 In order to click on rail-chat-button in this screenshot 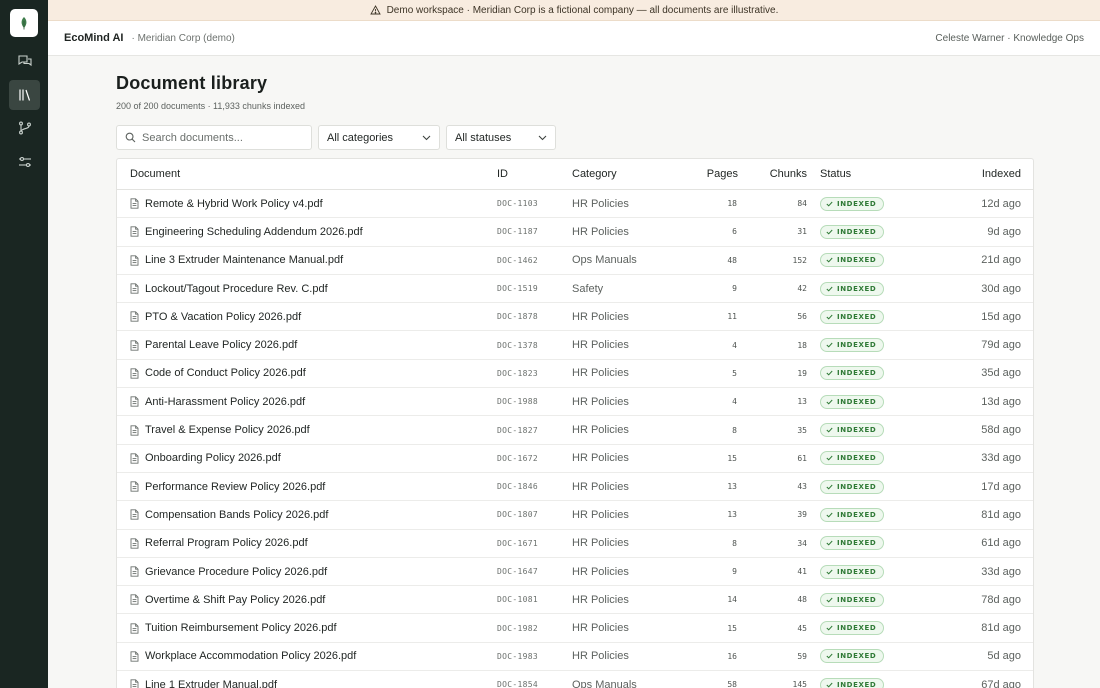, I will do `click(24, 61)`.